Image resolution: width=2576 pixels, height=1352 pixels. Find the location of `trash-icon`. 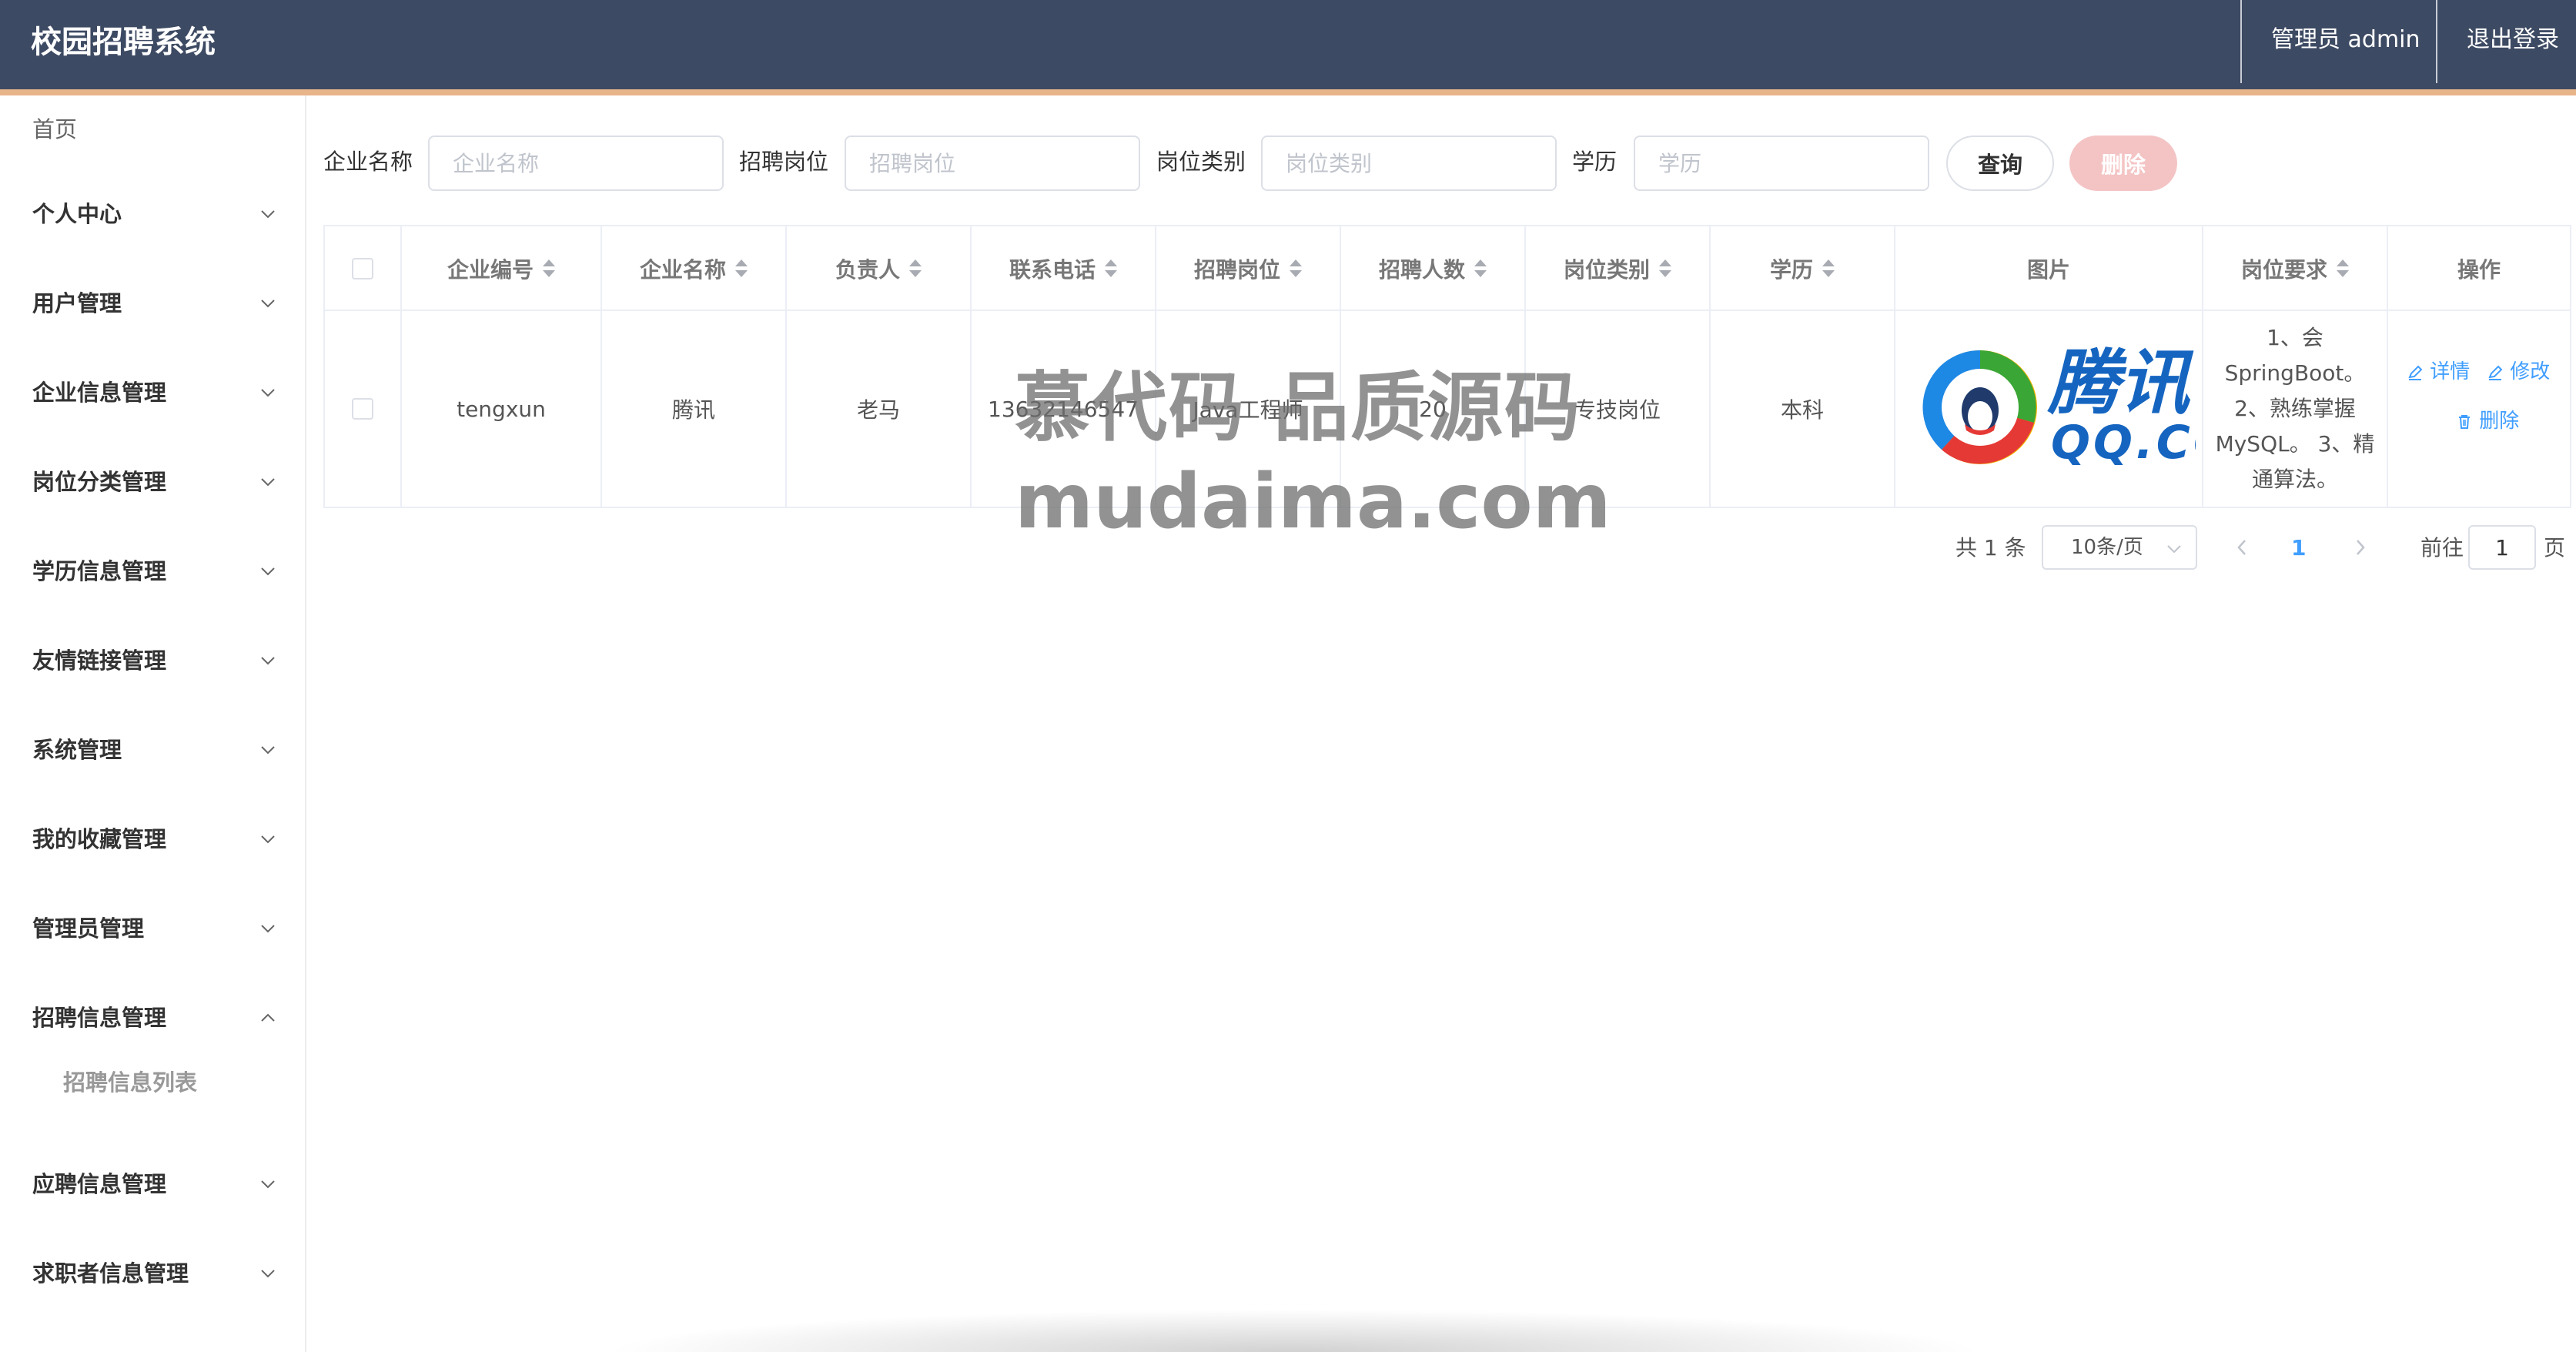

trash-icon is located at coordinates (2464, 422).